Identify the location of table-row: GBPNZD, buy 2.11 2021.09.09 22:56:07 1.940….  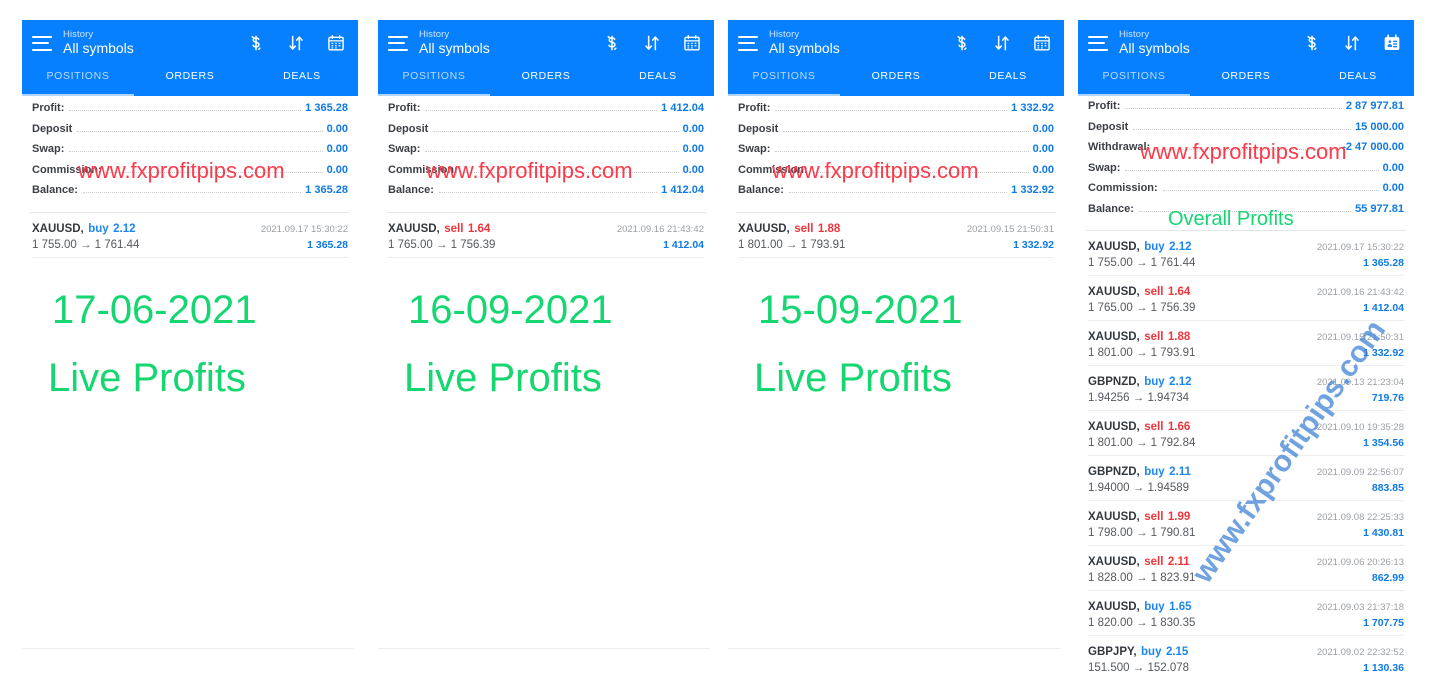
(1246, 478).